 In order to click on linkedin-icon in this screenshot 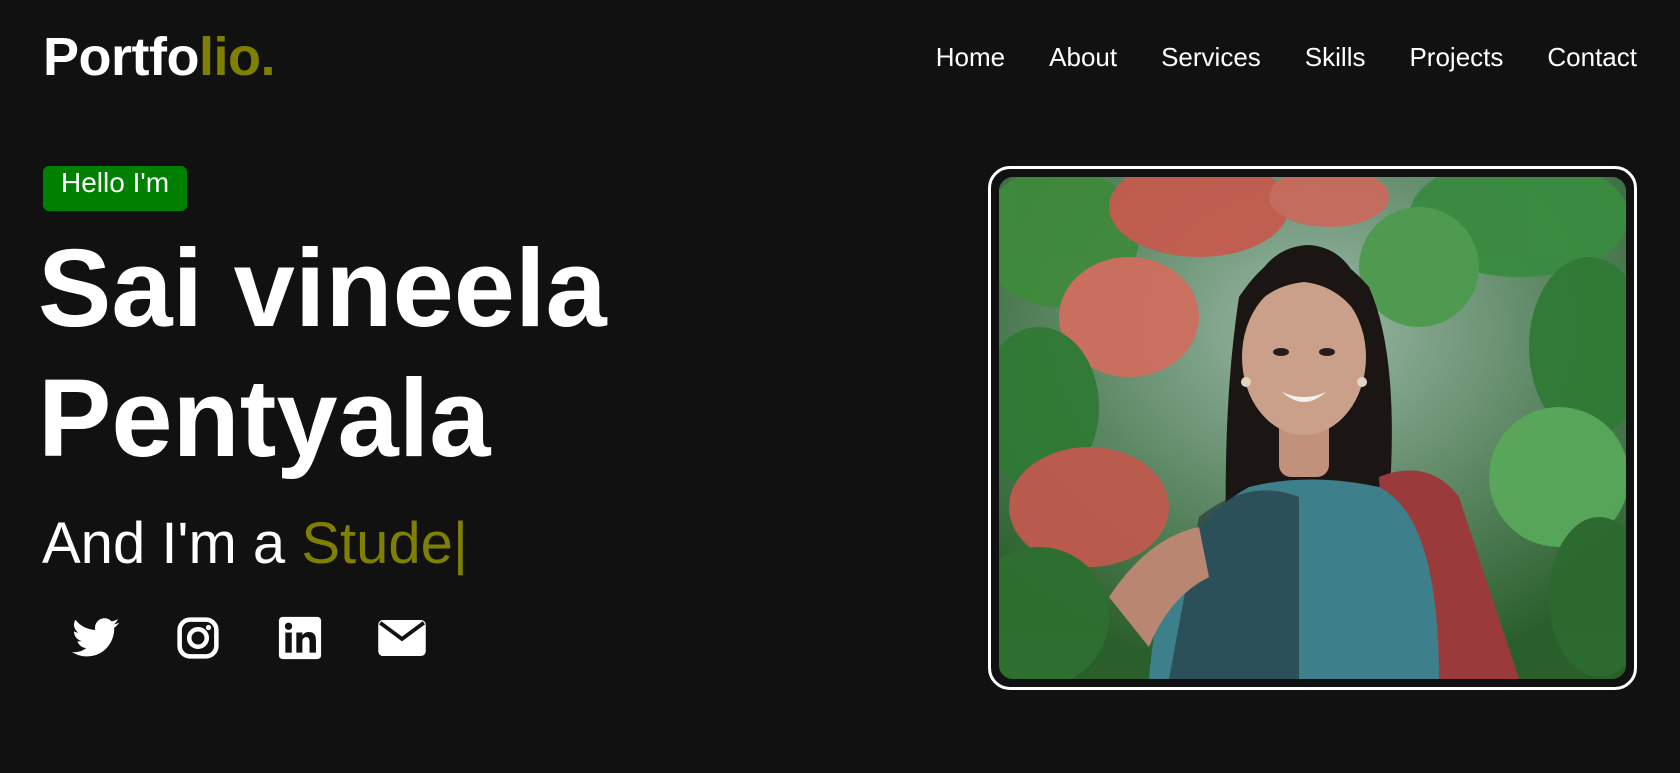, I will do `click(300, 638)`.